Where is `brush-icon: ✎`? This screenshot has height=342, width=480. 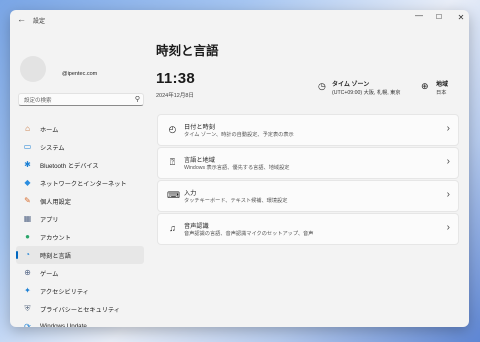 brush-icon: ✎ is located at coordinates (27, 200).